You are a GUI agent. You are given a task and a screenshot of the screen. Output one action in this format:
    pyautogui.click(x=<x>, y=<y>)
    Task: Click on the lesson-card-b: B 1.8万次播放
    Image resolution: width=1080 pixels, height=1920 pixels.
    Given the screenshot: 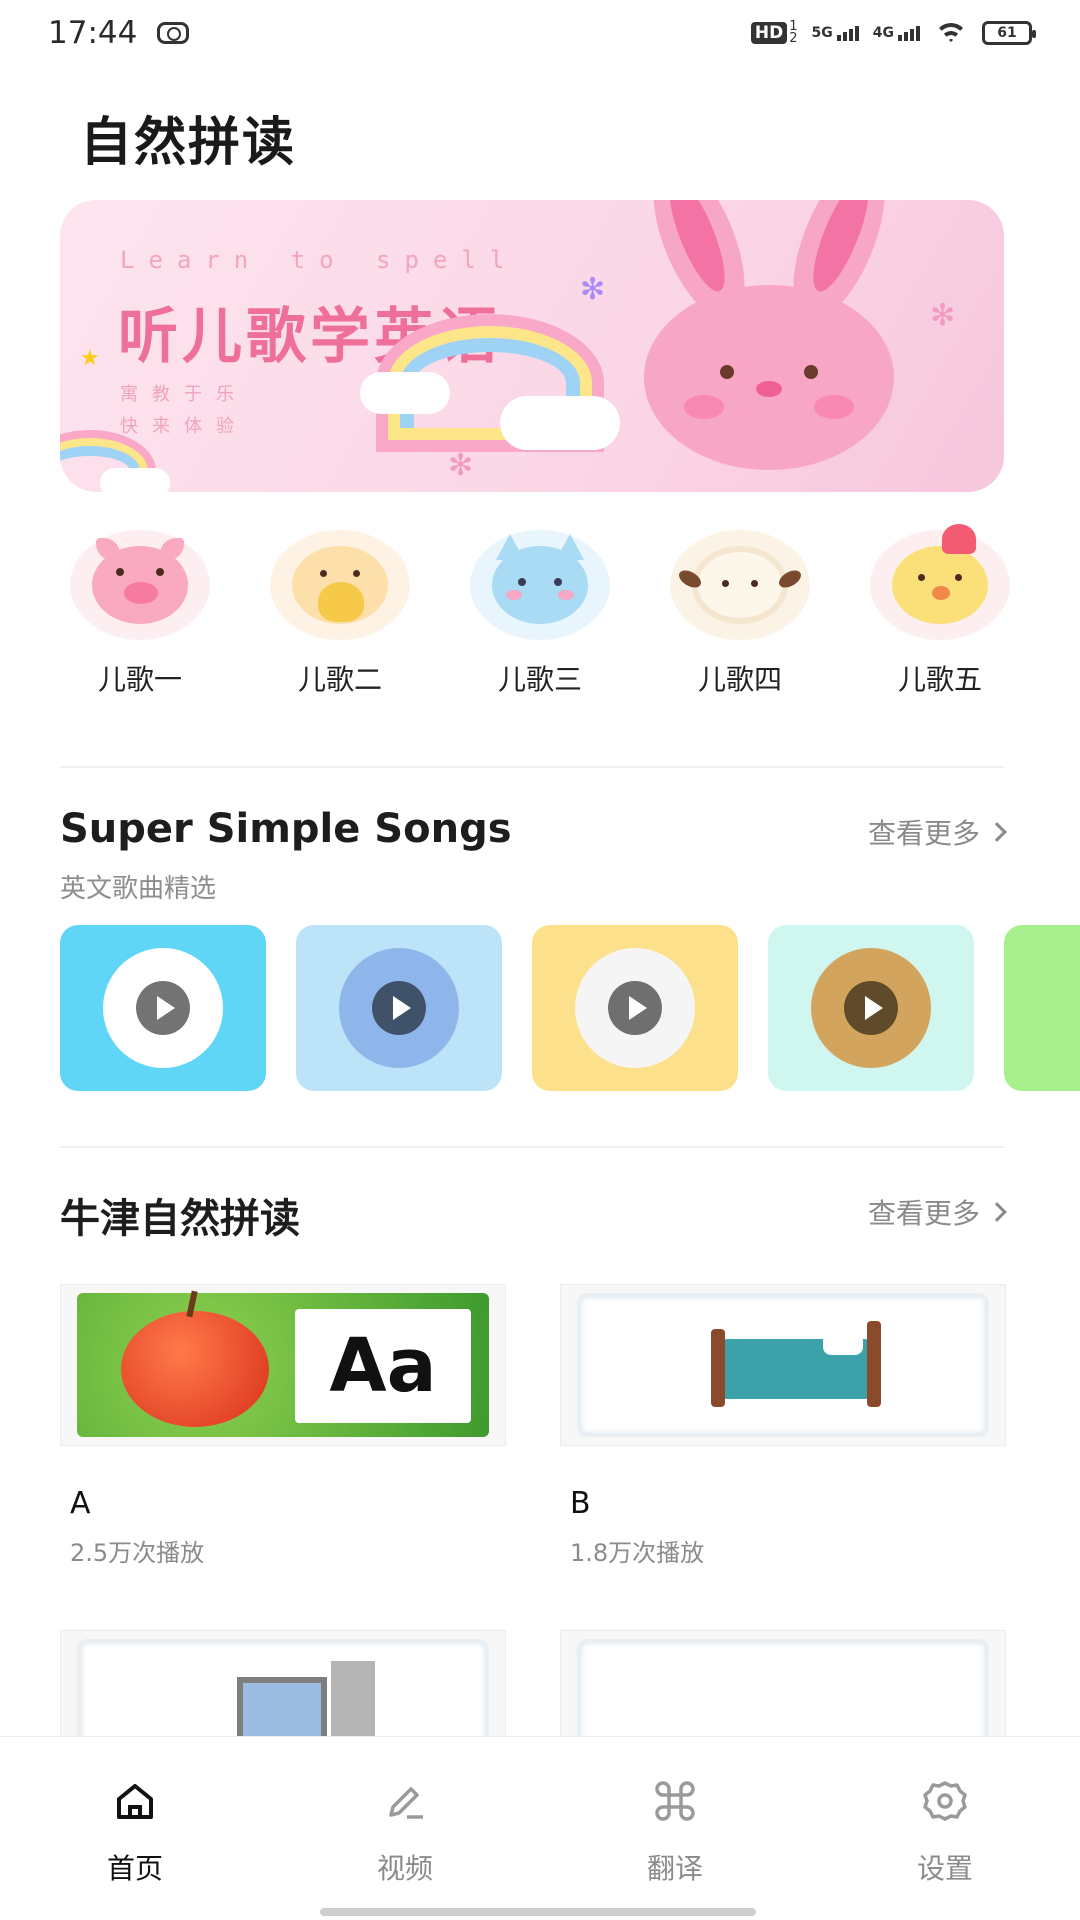 What is the action you would take?
    pyautogui.click(x=783, y=1426)
    